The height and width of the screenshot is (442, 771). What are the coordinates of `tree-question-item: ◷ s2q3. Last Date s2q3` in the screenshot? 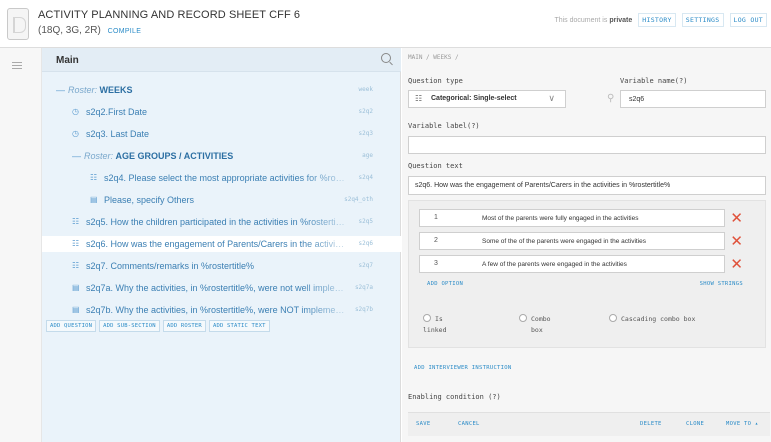 It's located at (221, 134).